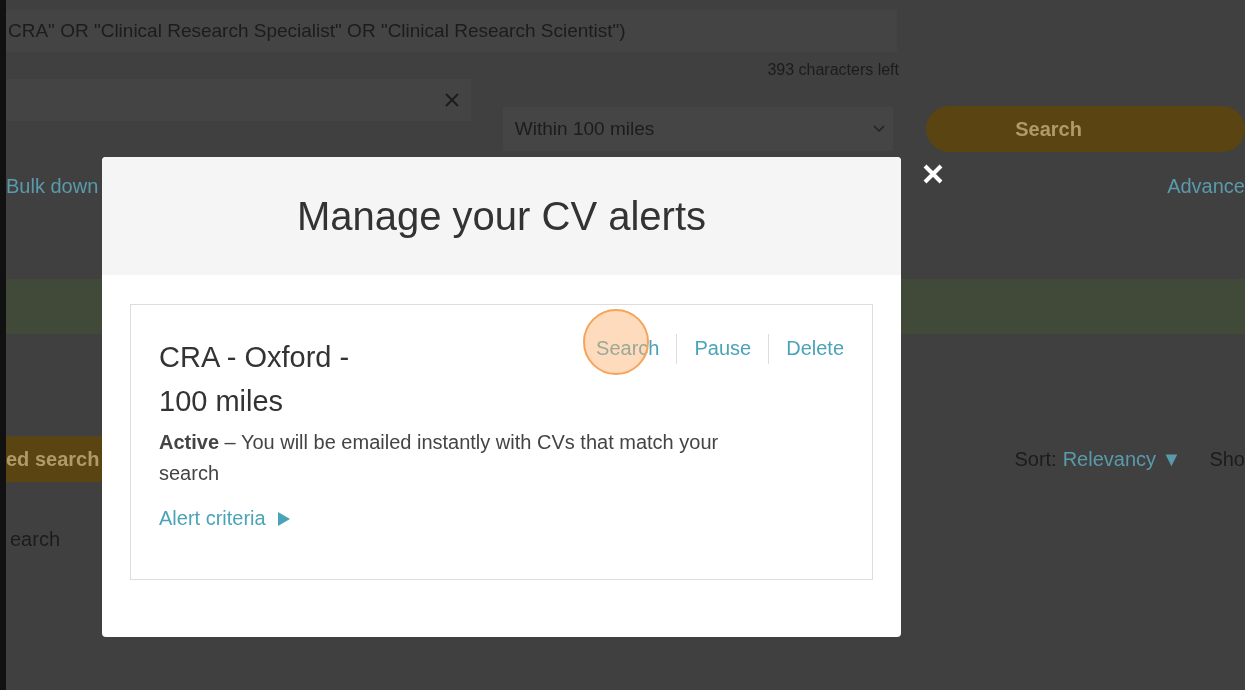 This screenshot has width=1245, height=690. What do you see at coordinates (879, 129) in the screenshot?
I see `chevron-down-icon` at bounding box center [879, 129].